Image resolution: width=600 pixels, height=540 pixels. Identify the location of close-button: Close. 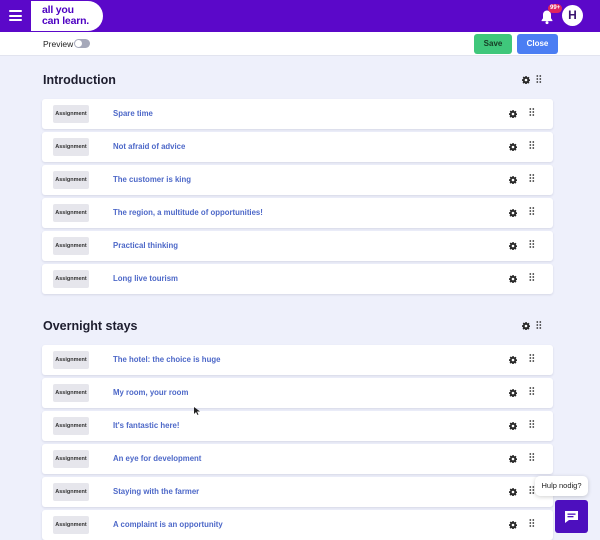
(537, 44).